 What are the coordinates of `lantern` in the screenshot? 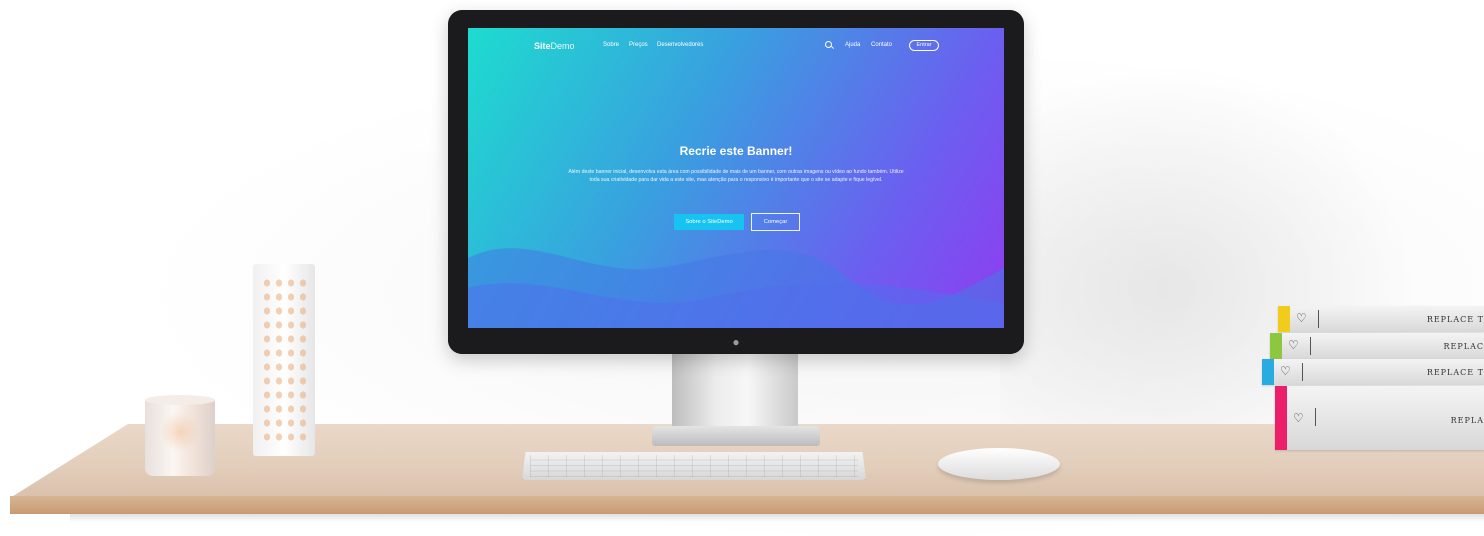 It's located at (284, 360).